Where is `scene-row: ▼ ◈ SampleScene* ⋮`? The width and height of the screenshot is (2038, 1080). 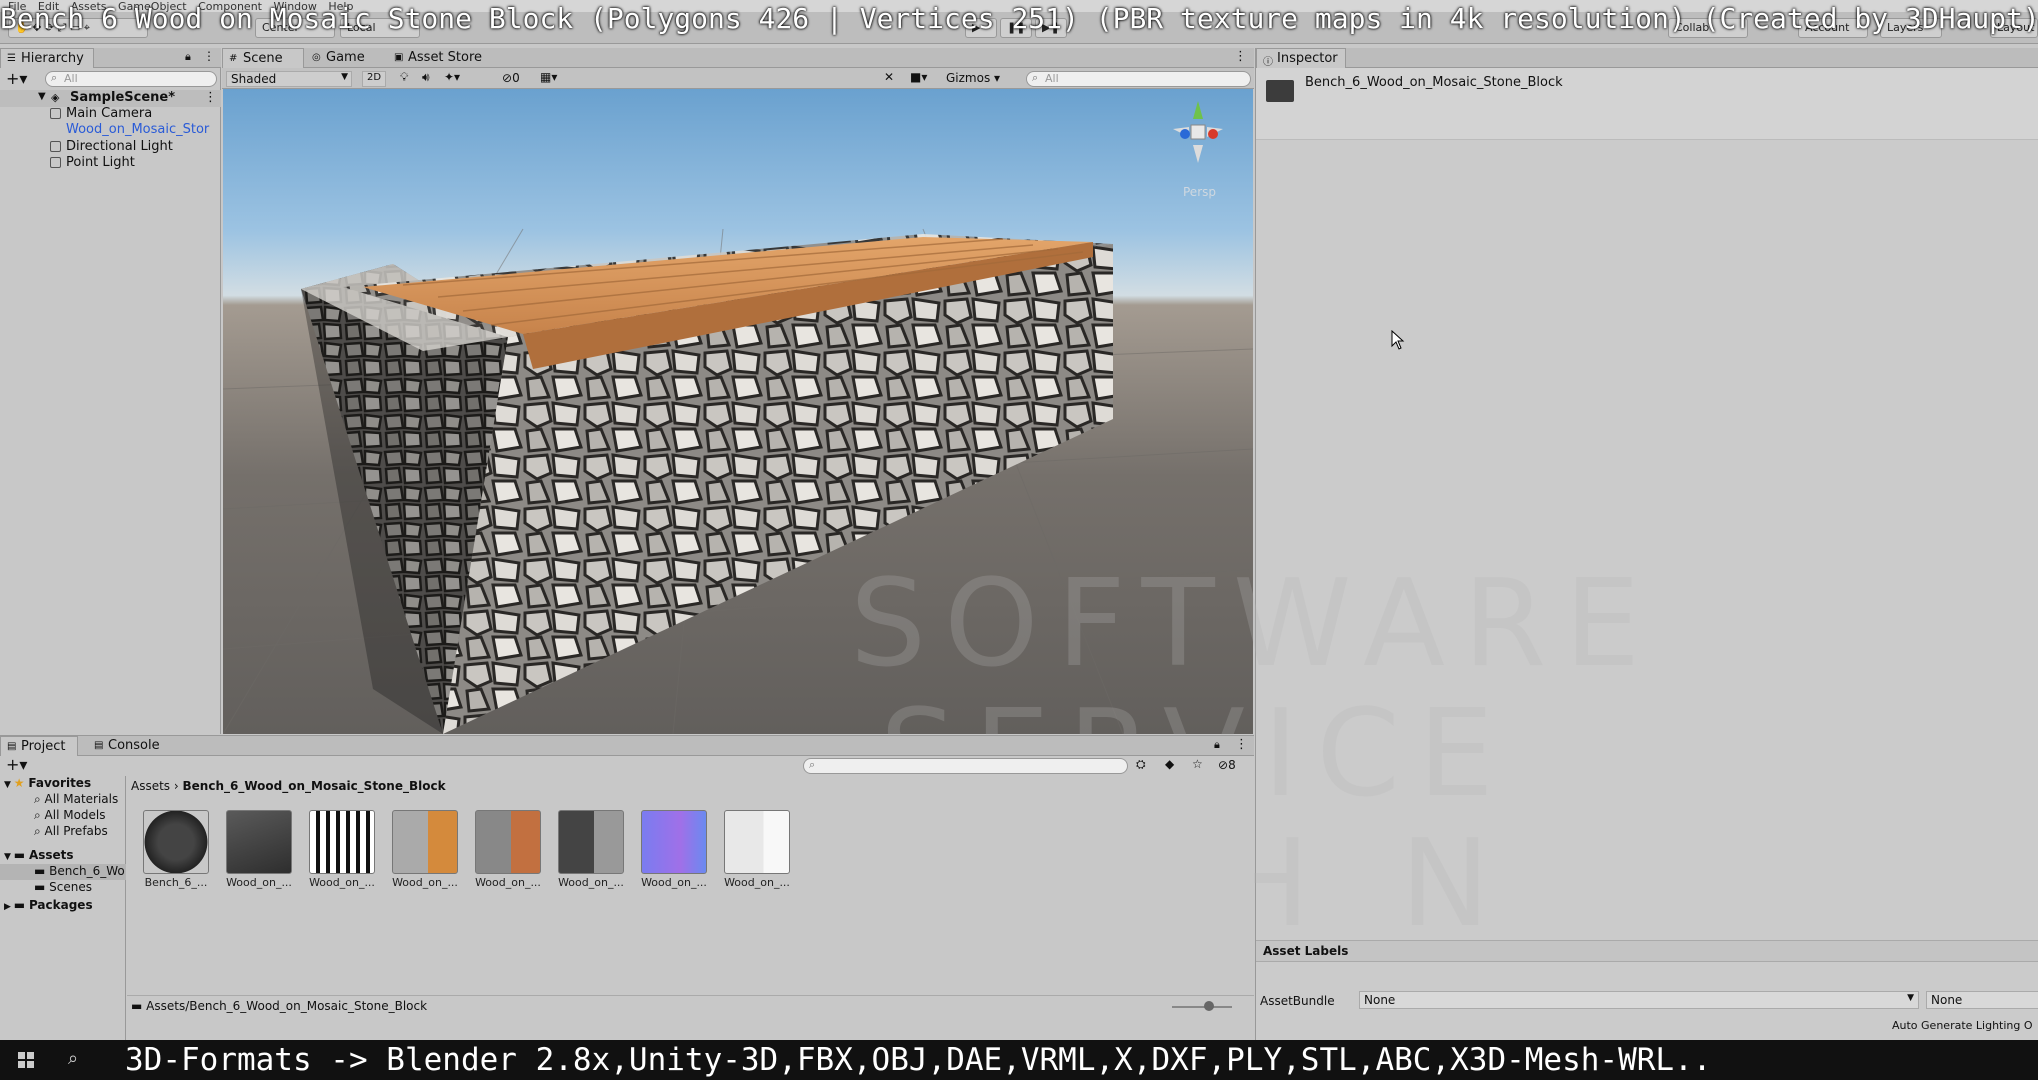
scene-row: ▼ ◈ SampleScene* ⋮ is located at coordinates (110, 98).